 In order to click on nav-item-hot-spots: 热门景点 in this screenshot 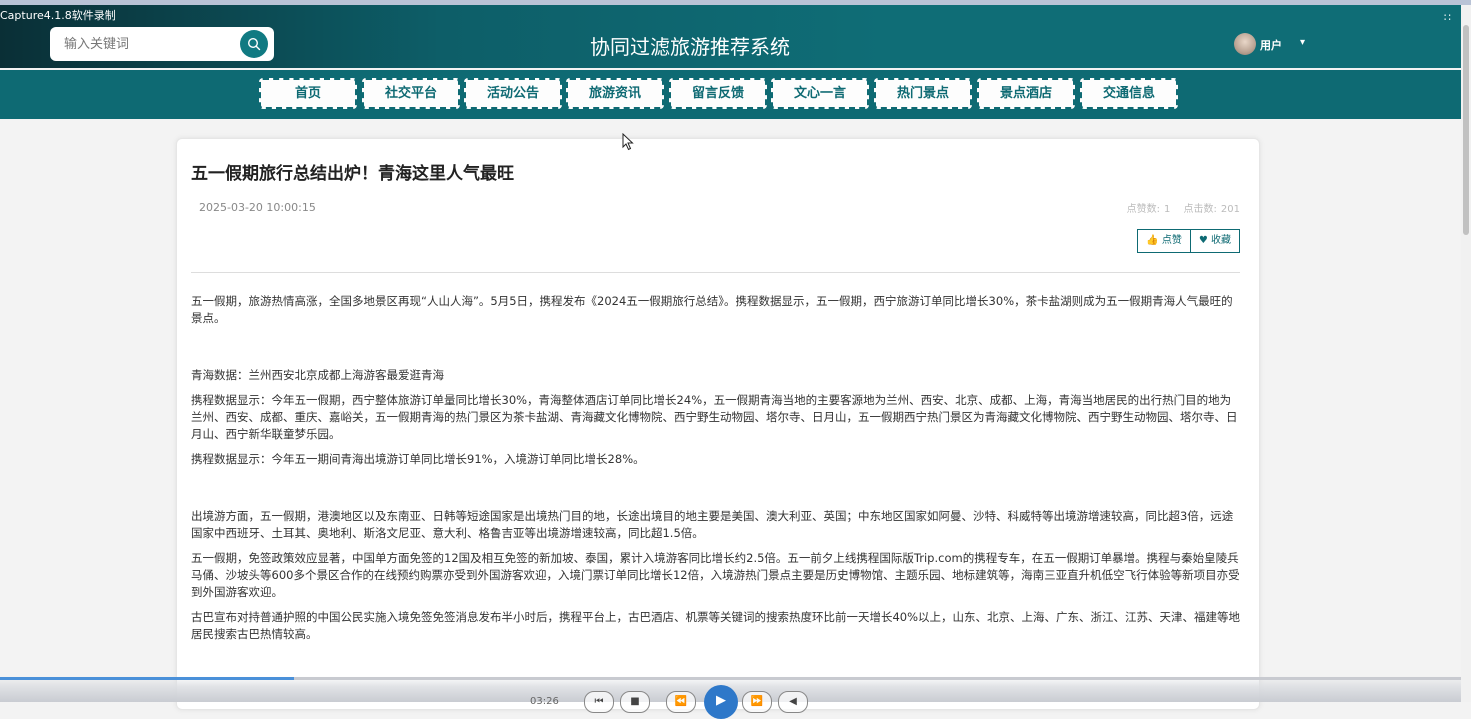, I will do `click(923, 93)`.